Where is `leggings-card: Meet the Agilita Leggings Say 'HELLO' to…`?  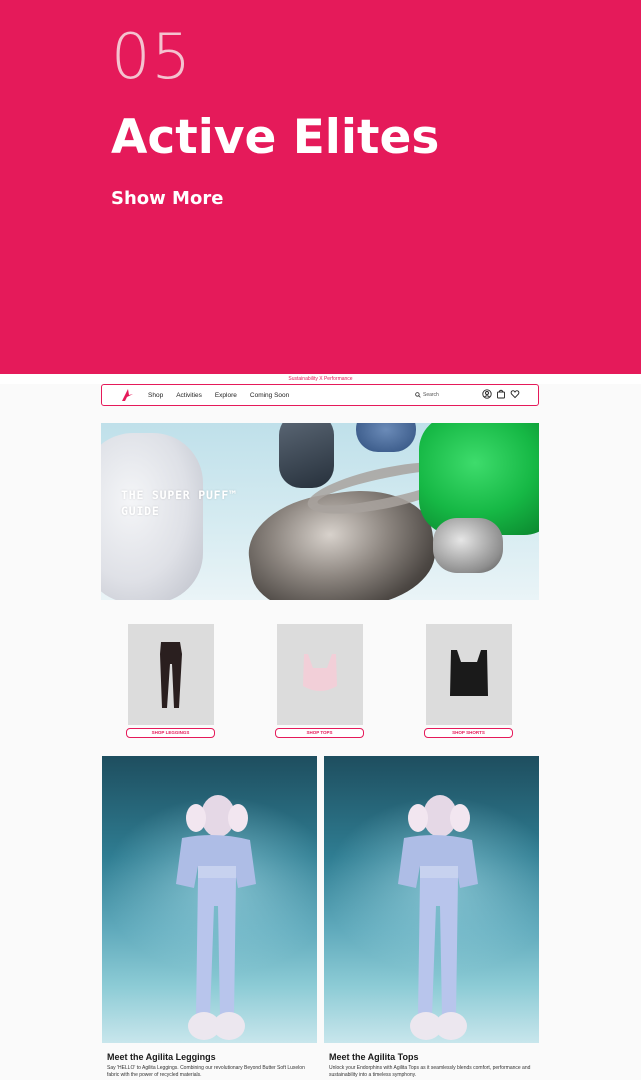
leggings-card: Meet the Agilita Leggings Say 'HELLO' to… is located at coordinates (209, 917).